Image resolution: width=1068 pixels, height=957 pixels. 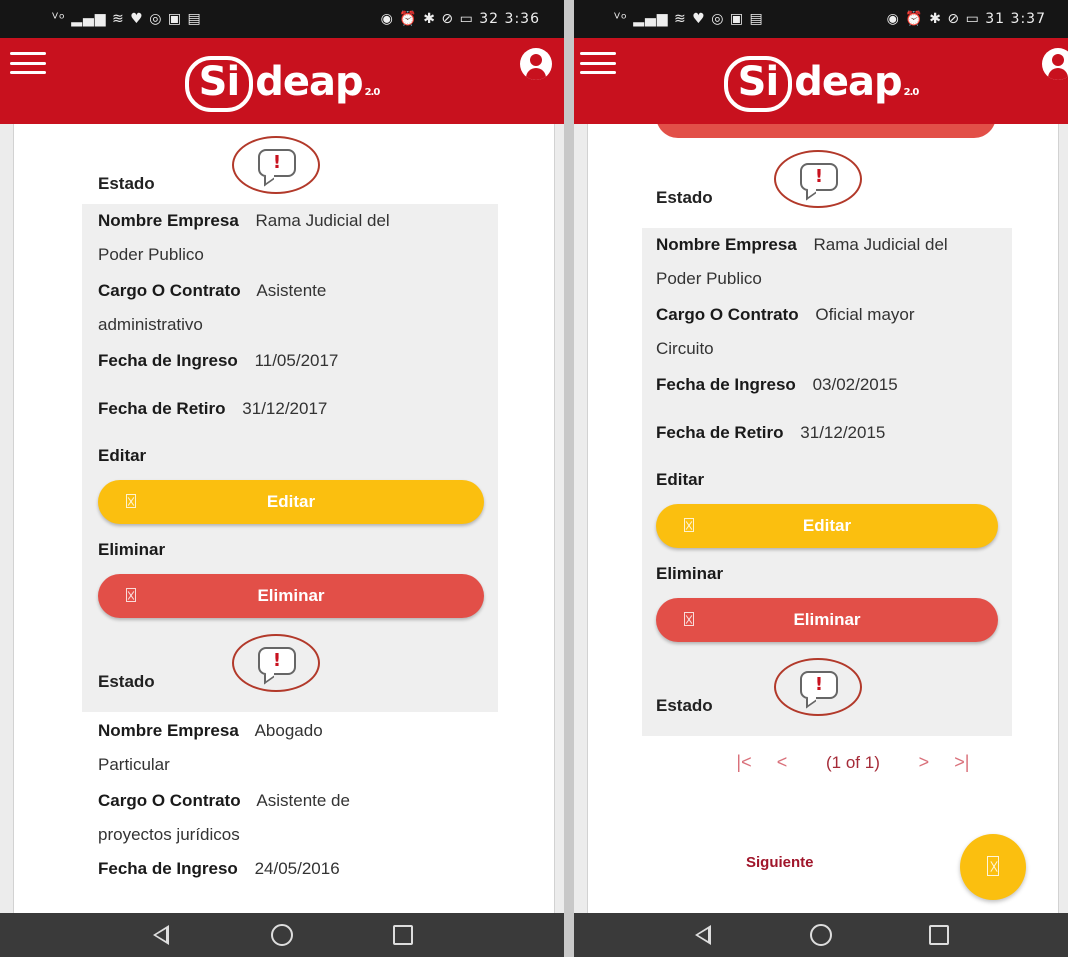 What do you see at coordinates (303, 800) in the screenshot?
I see `cargo-value: Asistente de` at bounding box center [303, 800].